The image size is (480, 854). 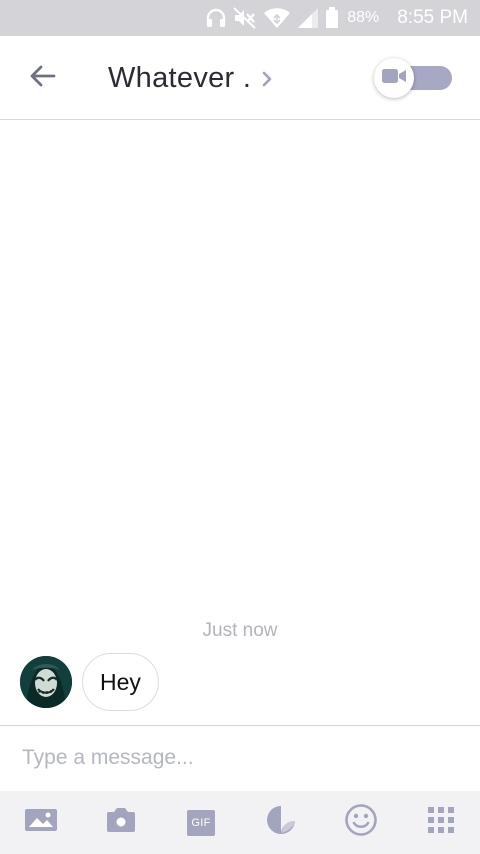 I want to click on message-bubble: Hey, so click(x=120, y=682).